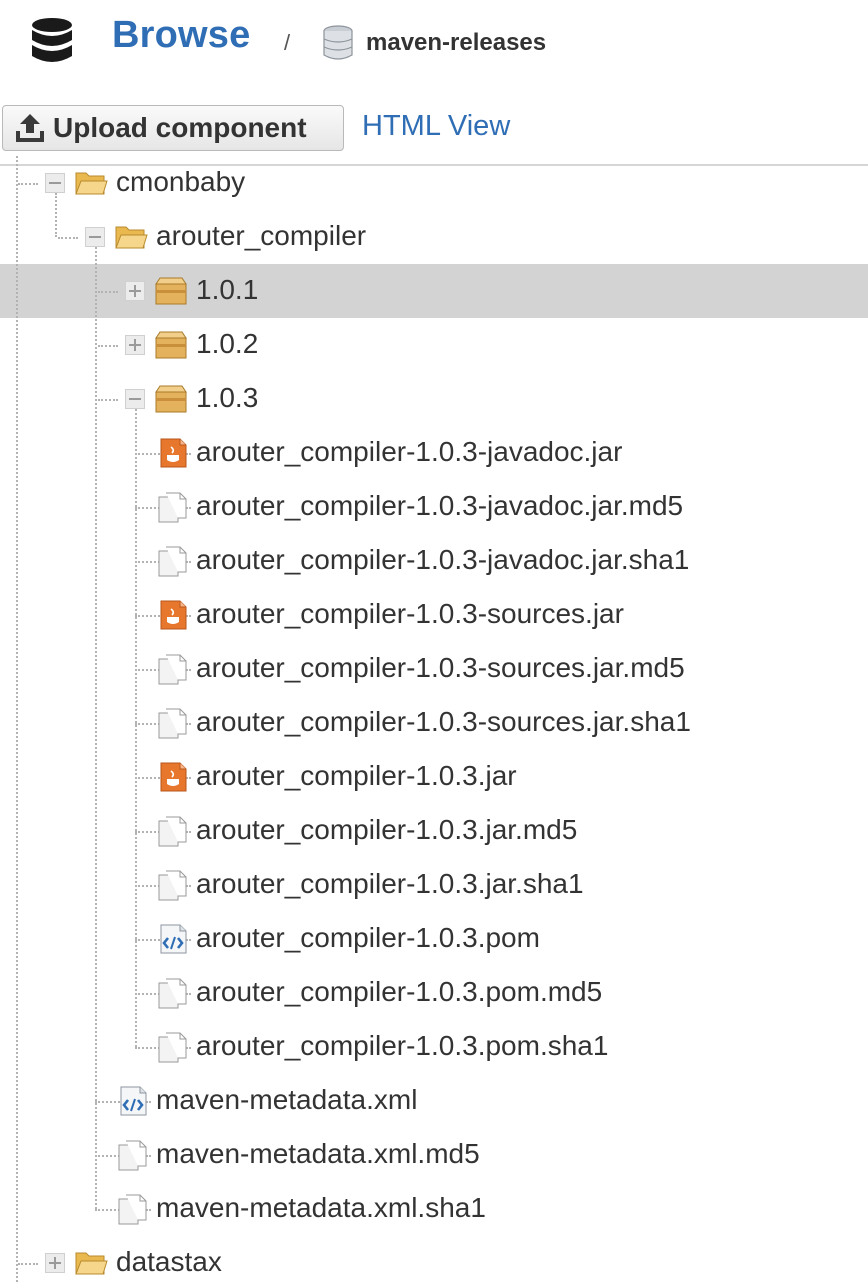 The height and width of the screenshot is (1284, 868). I want to click on tree-node: arouter_compiler, so click(434, 237).